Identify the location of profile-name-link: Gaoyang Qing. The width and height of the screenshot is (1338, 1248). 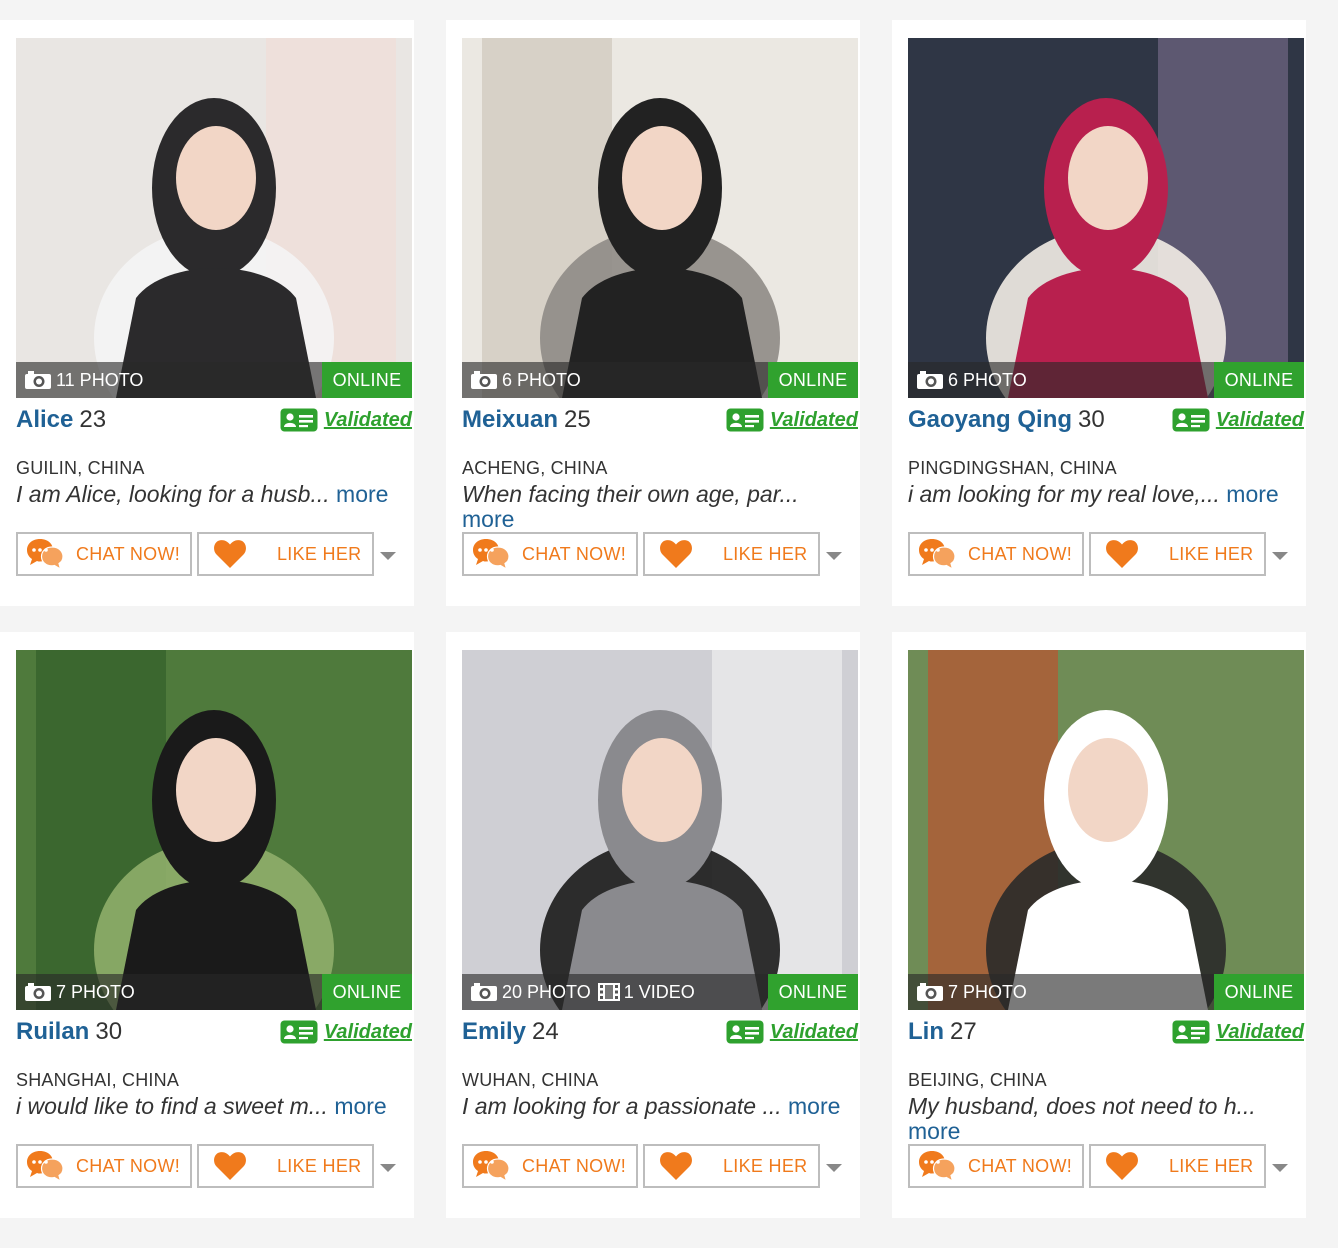
(990, 419).